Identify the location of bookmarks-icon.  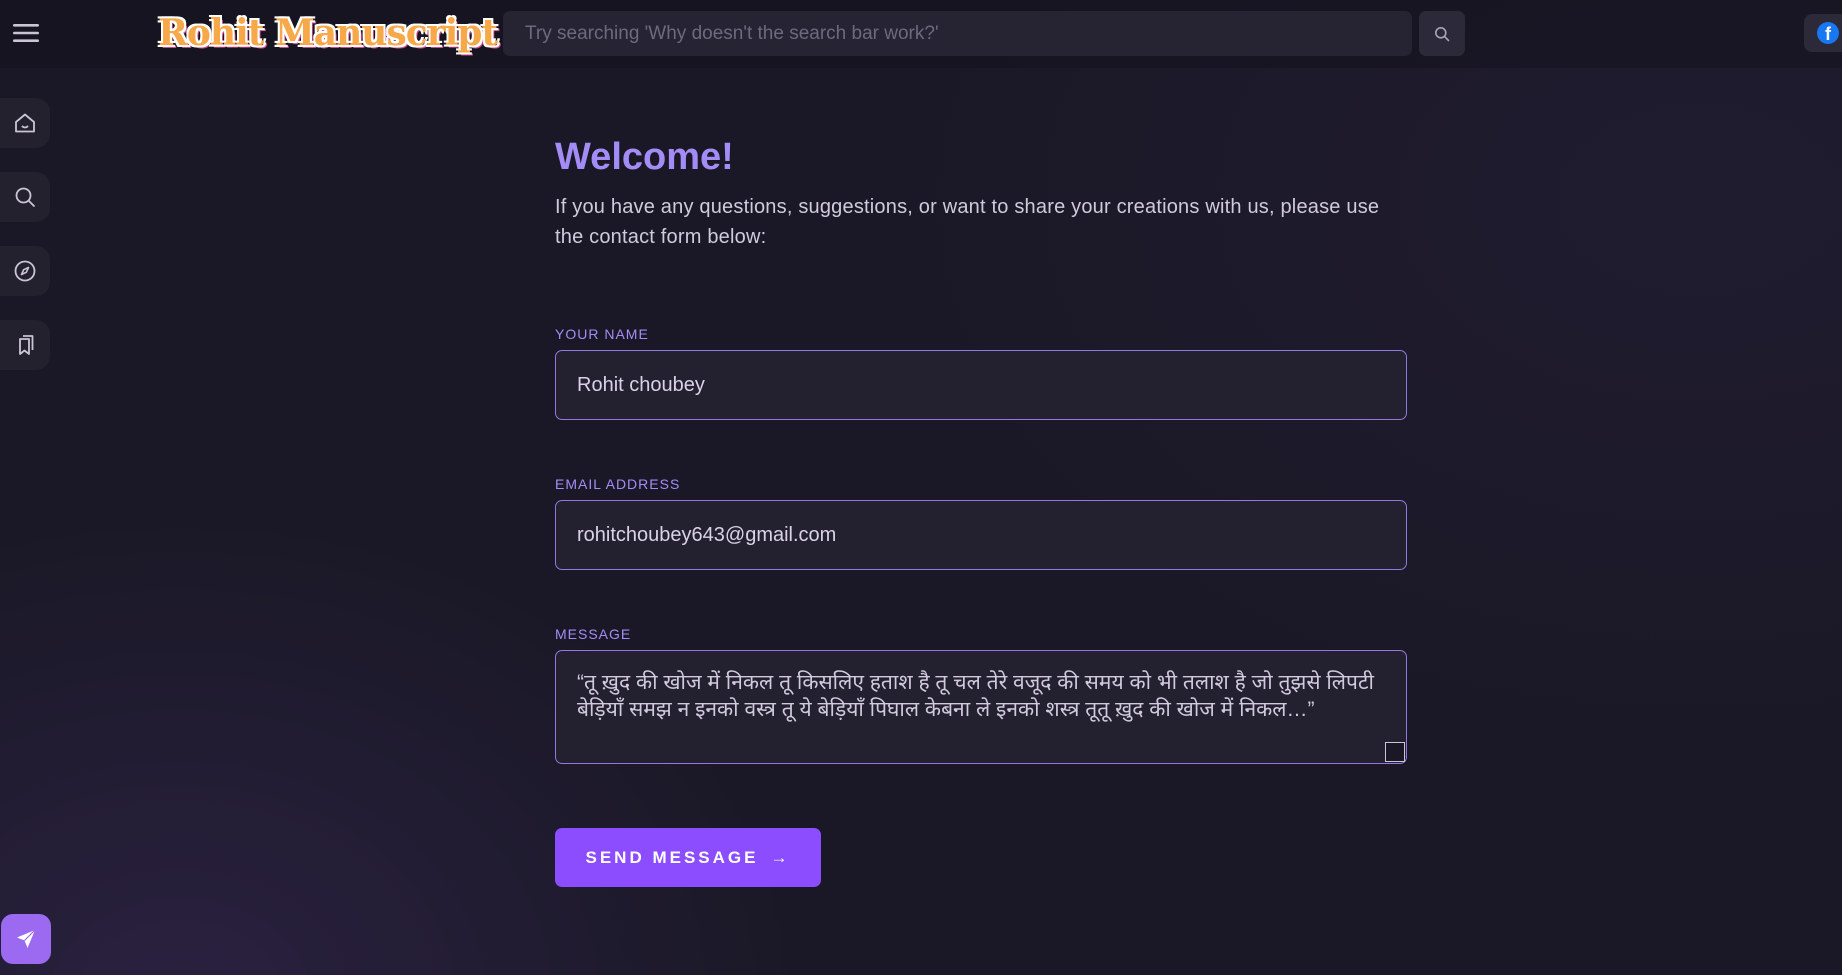
(26, 345).